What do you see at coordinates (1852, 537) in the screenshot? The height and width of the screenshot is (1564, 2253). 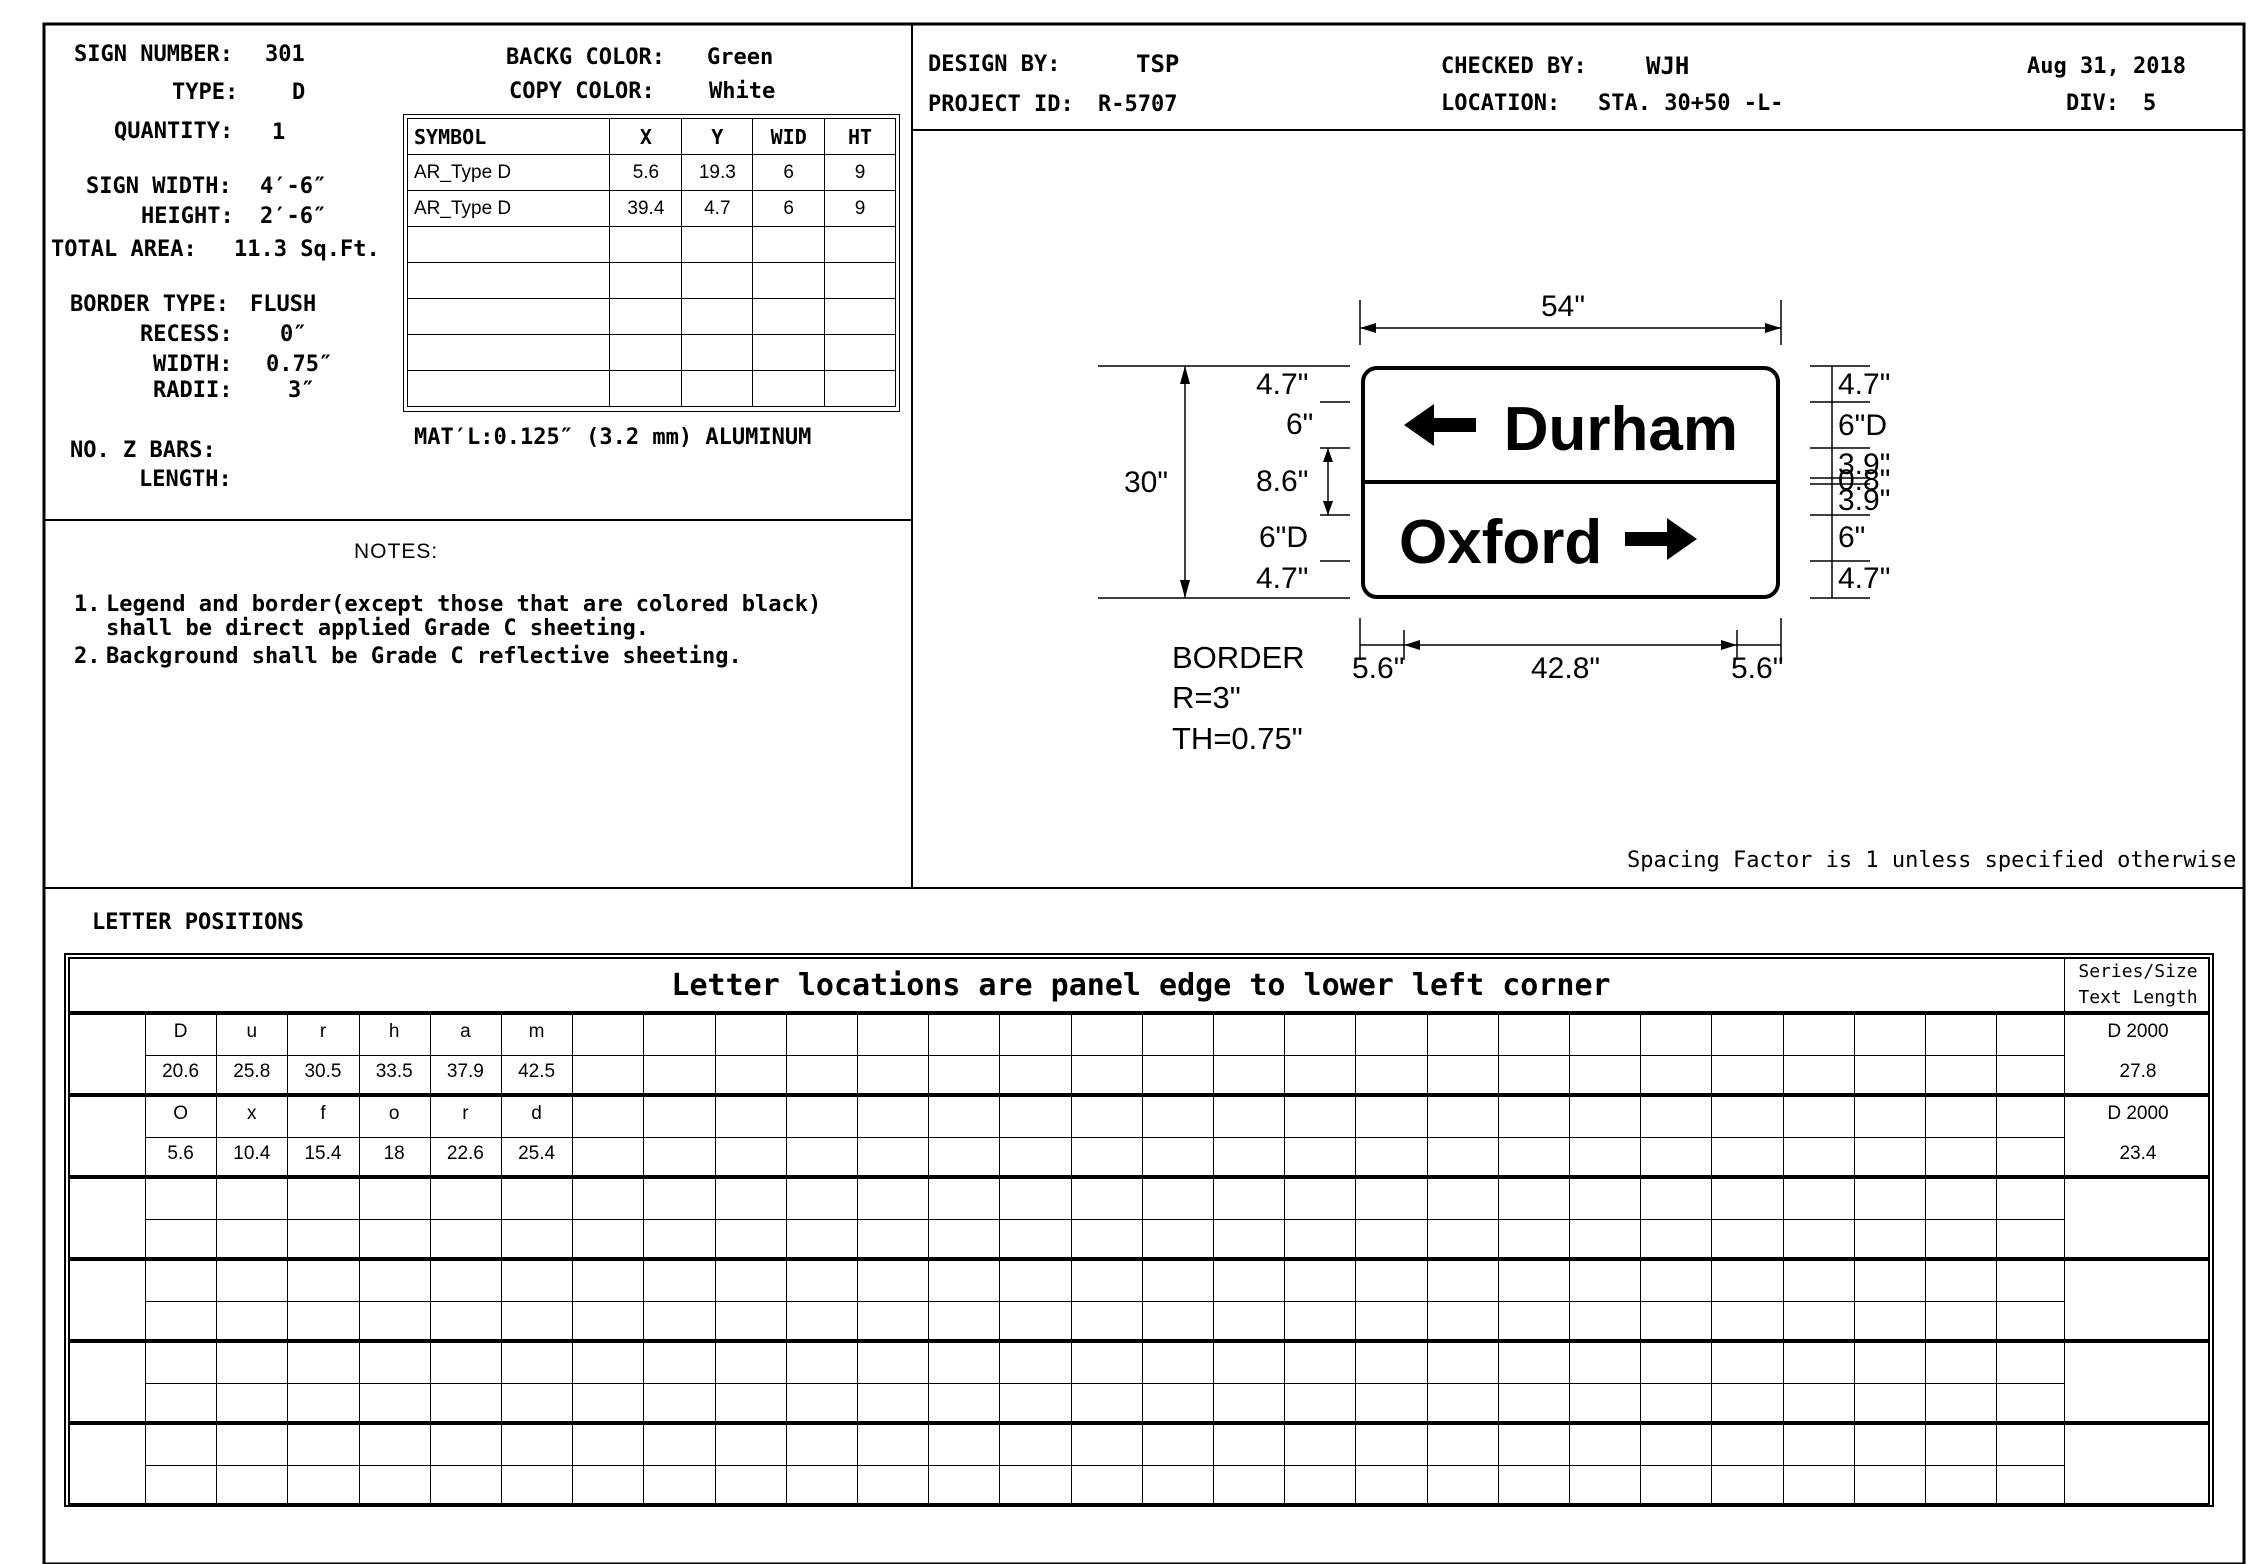 I see `dim-right-6: 6"` at bounding box center [1852, 537].